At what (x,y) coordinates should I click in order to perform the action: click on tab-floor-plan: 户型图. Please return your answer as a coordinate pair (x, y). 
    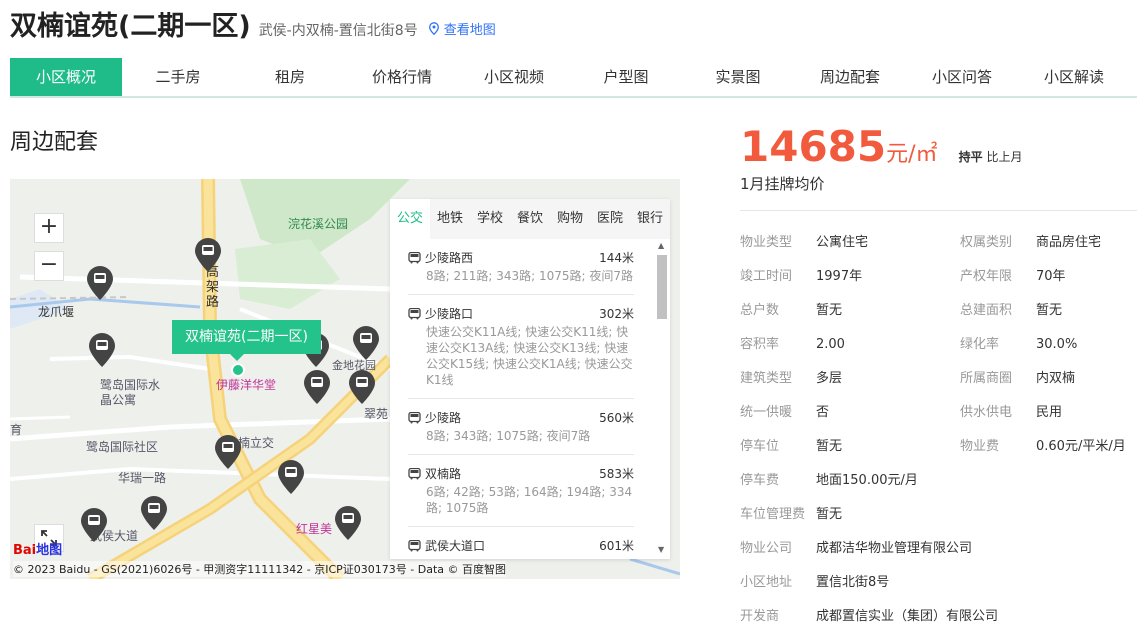
    Looking at the image, I should click on (626, 77).